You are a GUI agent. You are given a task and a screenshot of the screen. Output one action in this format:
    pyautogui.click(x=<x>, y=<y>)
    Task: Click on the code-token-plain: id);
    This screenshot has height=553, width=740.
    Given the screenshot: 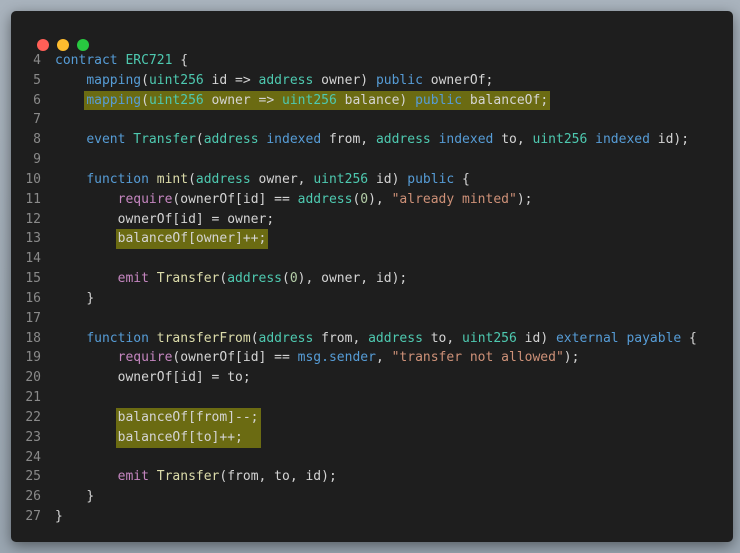 What is the action you would take?
    pyautogui.click(x=669, y=140)
    